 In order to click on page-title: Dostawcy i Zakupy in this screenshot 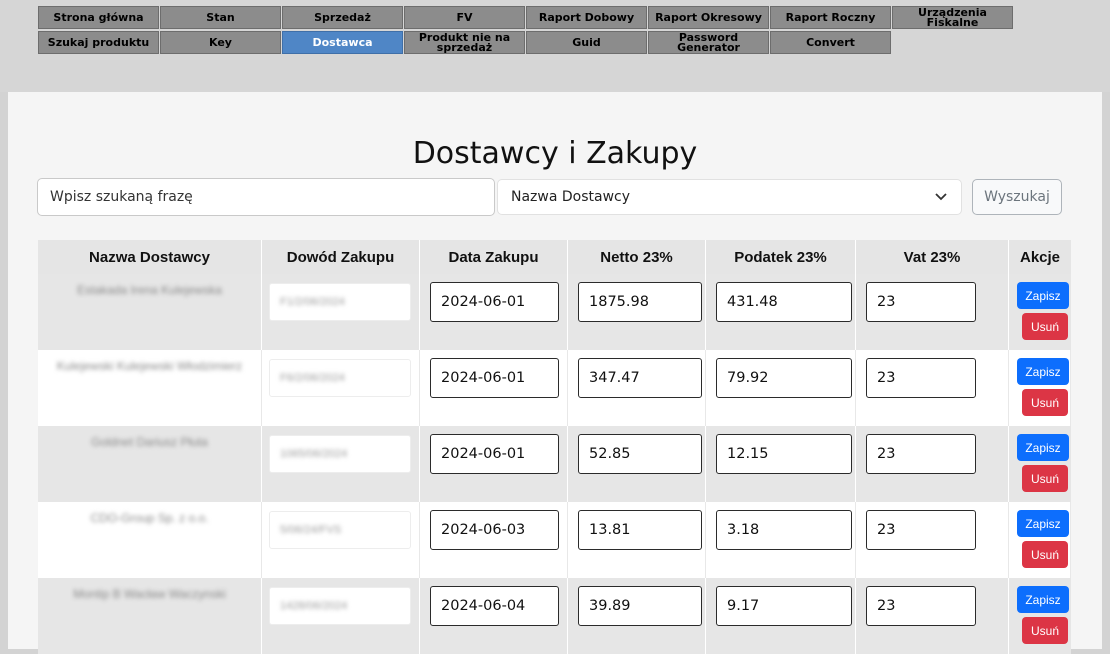, I will do `click(555, 153)`.